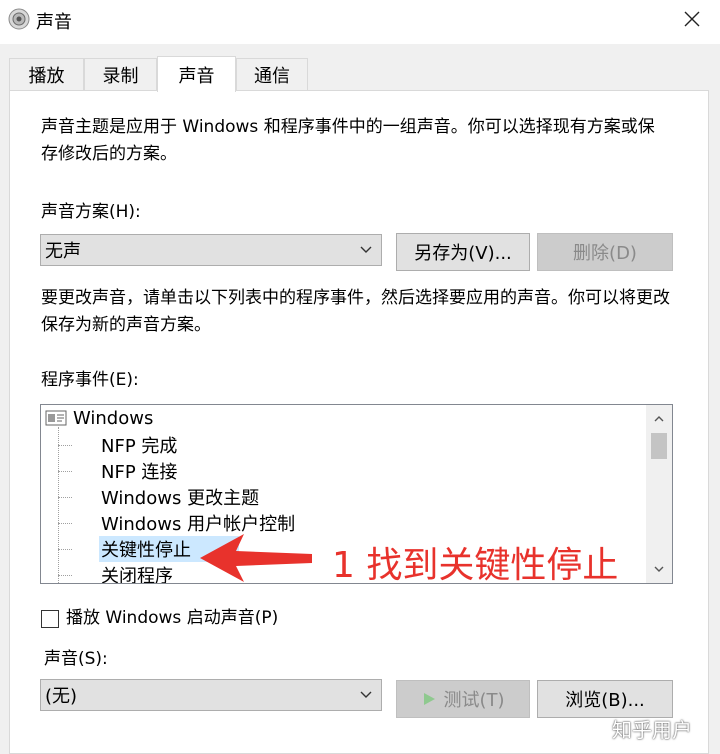 The image size is (720, 754). I want to click on scheme-select: 无声, so click(211, 250).